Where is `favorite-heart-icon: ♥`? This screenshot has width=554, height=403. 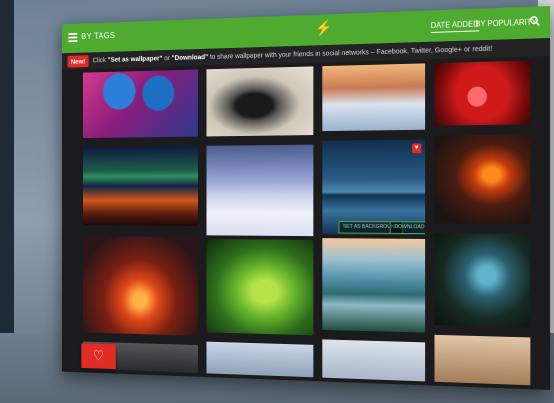
favorite-heart-icon: ♥ is located at coordinates (417, 148).